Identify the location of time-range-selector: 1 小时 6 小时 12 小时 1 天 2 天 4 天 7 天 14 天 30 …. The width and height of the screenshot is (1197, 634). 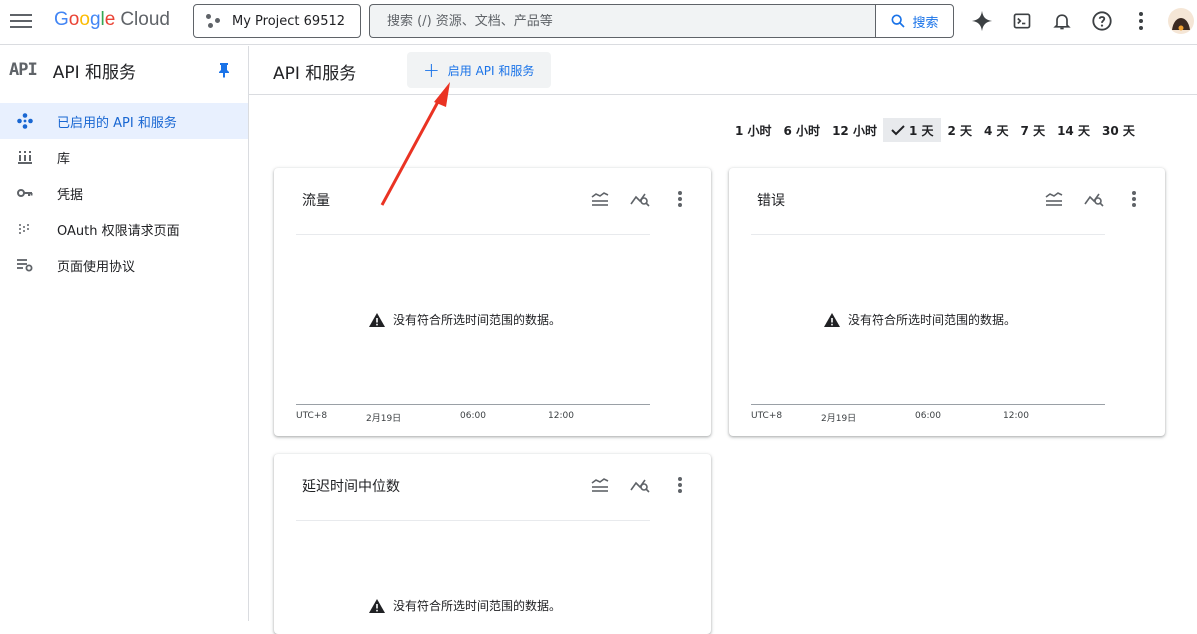
(935, 130).